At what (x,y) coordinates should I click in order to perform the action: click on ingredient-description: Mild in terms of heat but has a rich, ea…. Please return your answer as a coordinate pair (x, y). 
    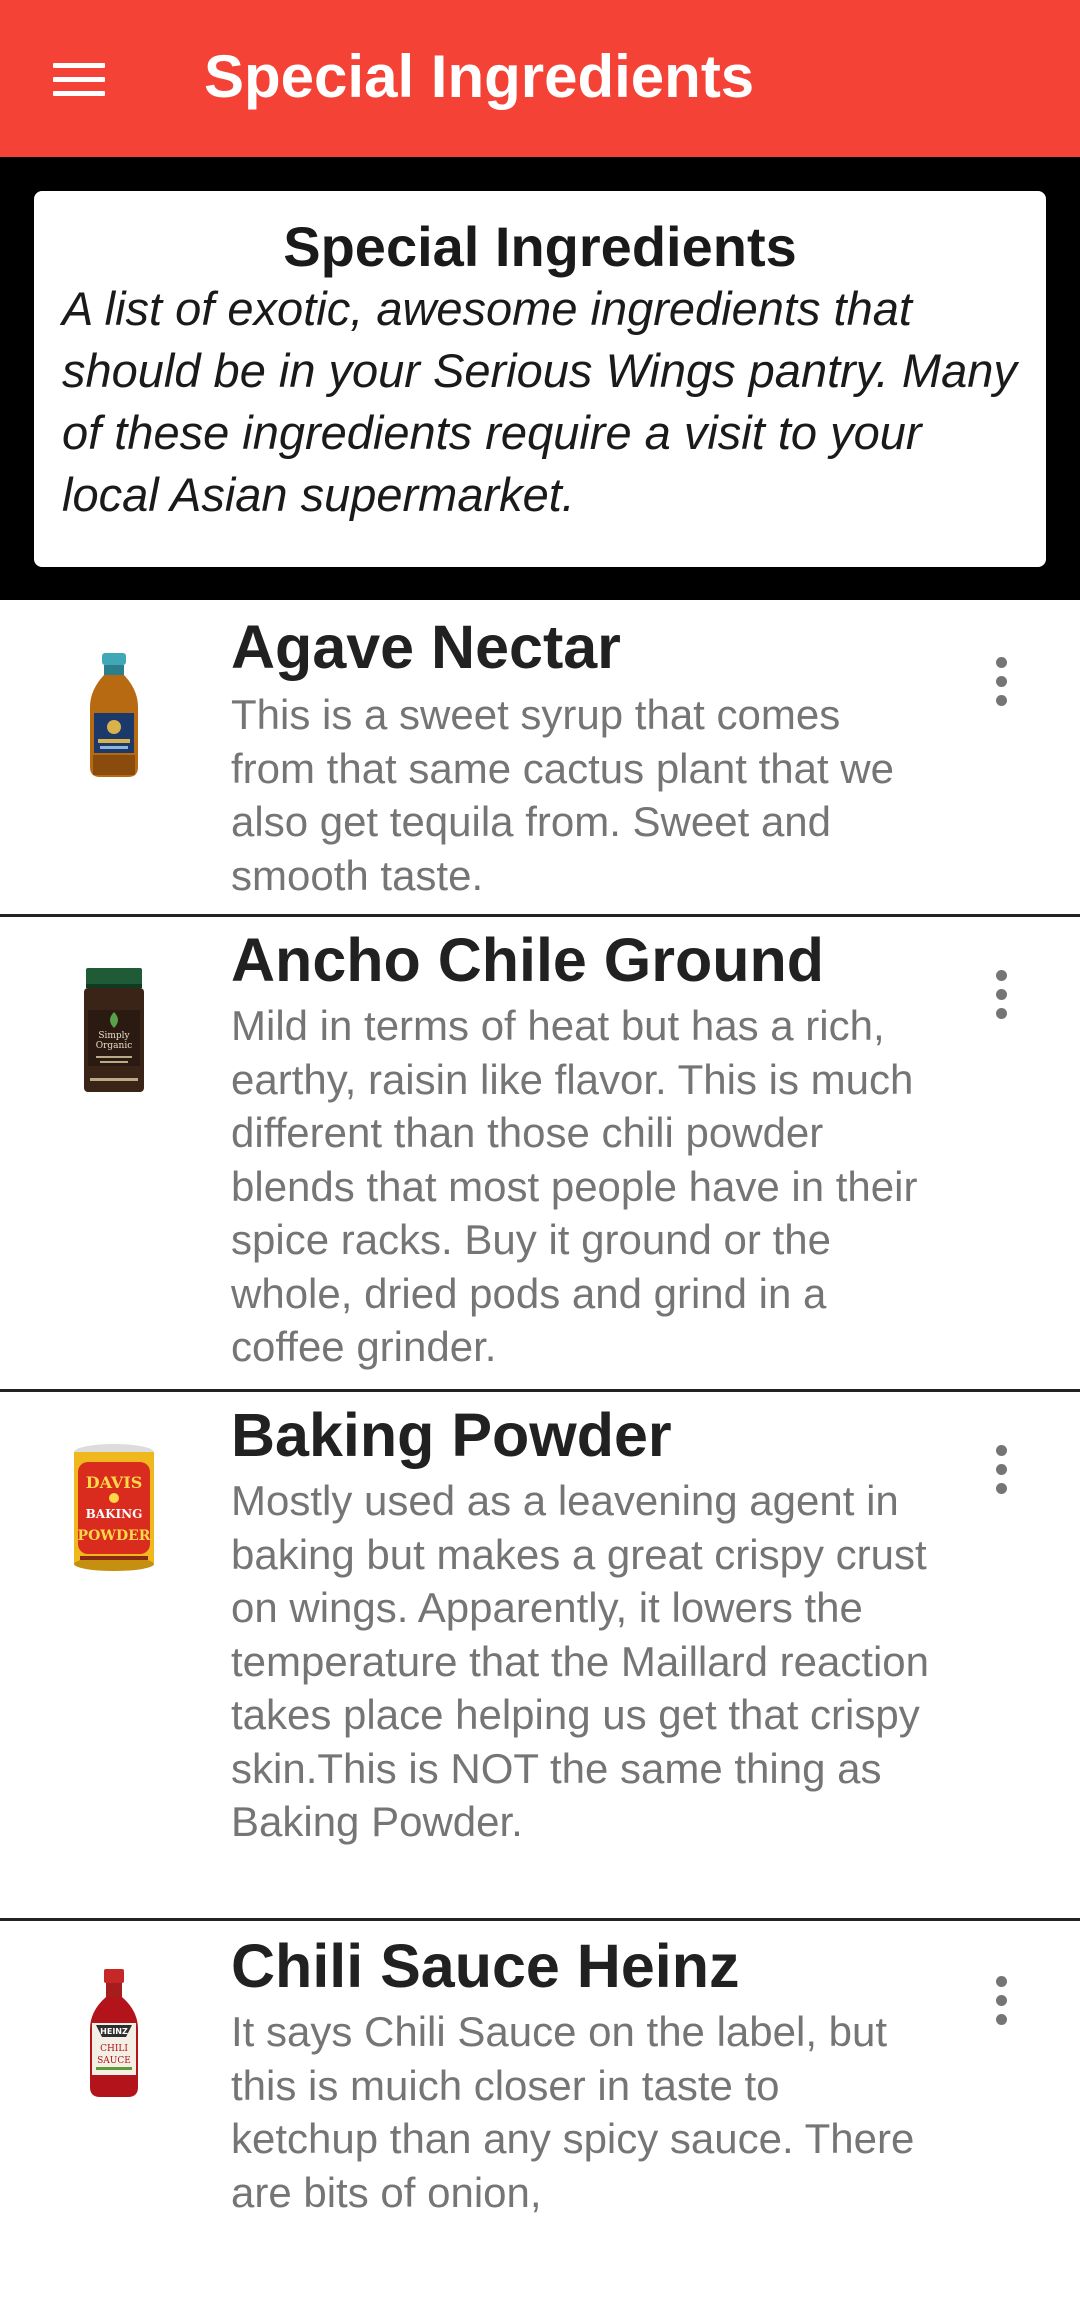
    Looking at the image, I should click on (574, 1186).